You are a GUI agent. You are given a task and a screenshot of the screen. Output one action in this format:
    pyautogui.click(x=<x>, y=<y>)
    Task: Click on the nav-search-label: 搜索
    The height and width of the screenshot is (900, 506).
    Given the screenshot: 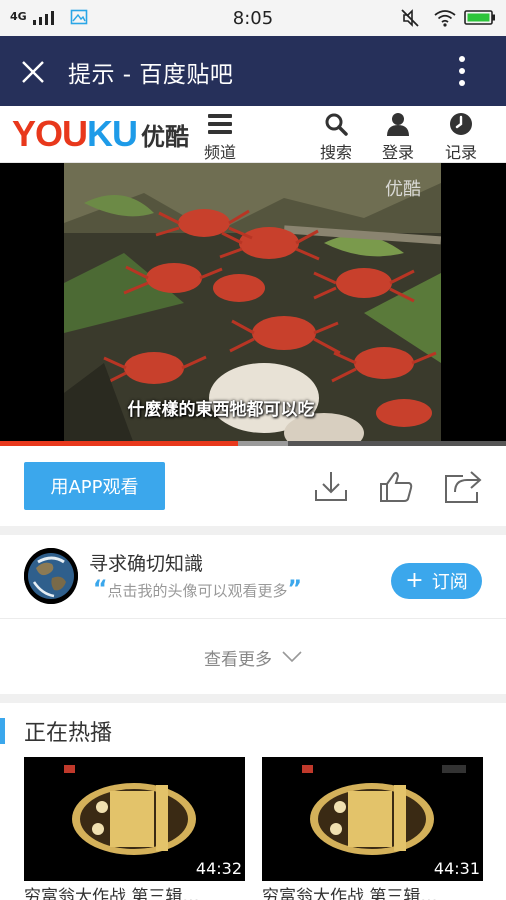 What is the action you would take?
    pyautogui.click(x=335, y=152)
    